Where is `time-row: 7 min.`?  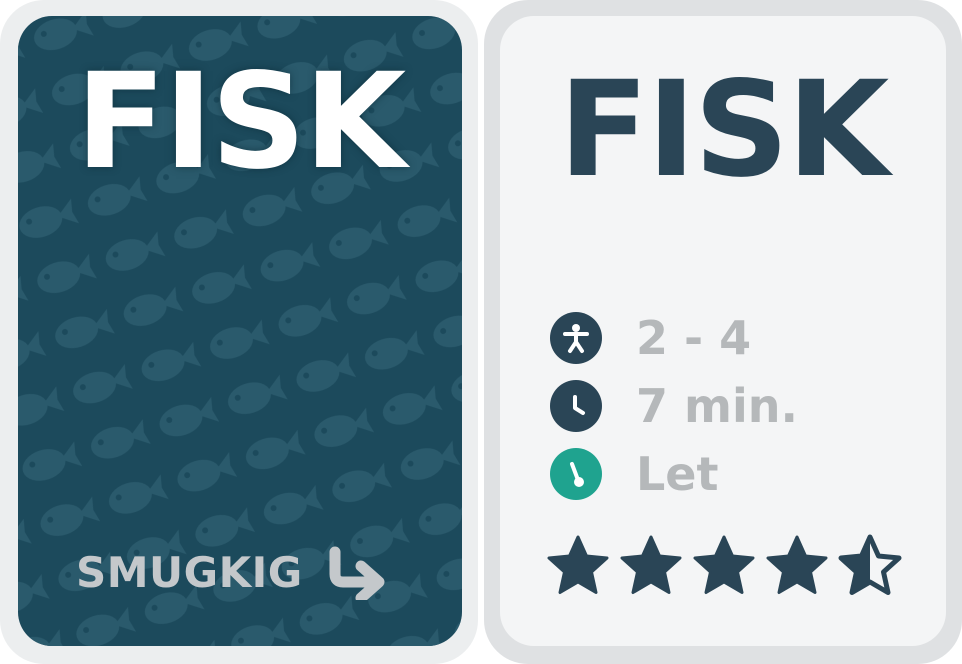 time-row: 7 min. is located at coordinates (674, 406).